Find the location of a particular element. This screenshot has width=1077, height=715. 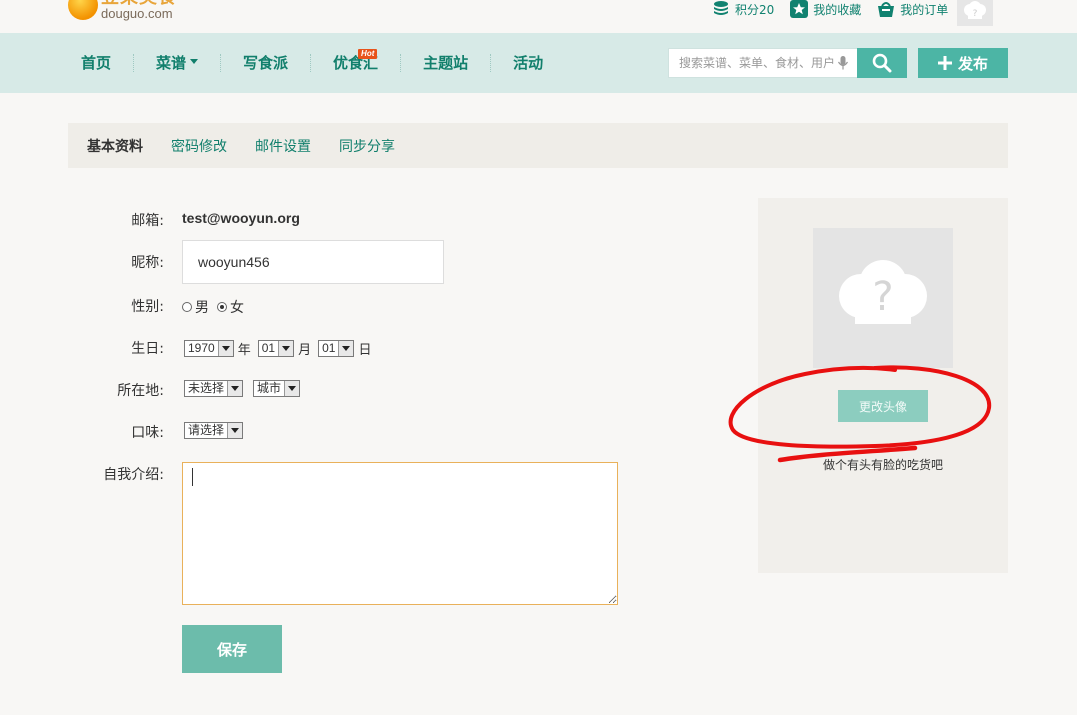

tab-email-settings: 邮件设置 is located at coordinates (283, 146).